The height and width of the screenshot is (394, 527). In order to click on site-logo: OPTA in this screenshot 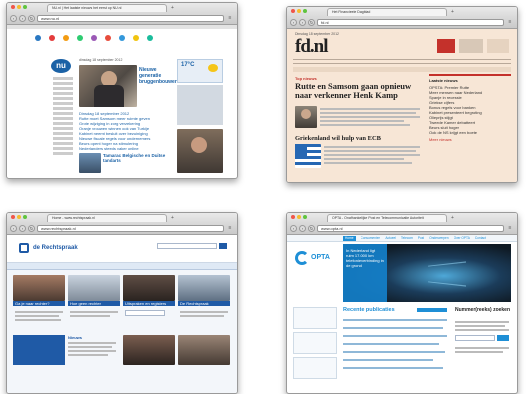, I will do `click(313, 259)`.